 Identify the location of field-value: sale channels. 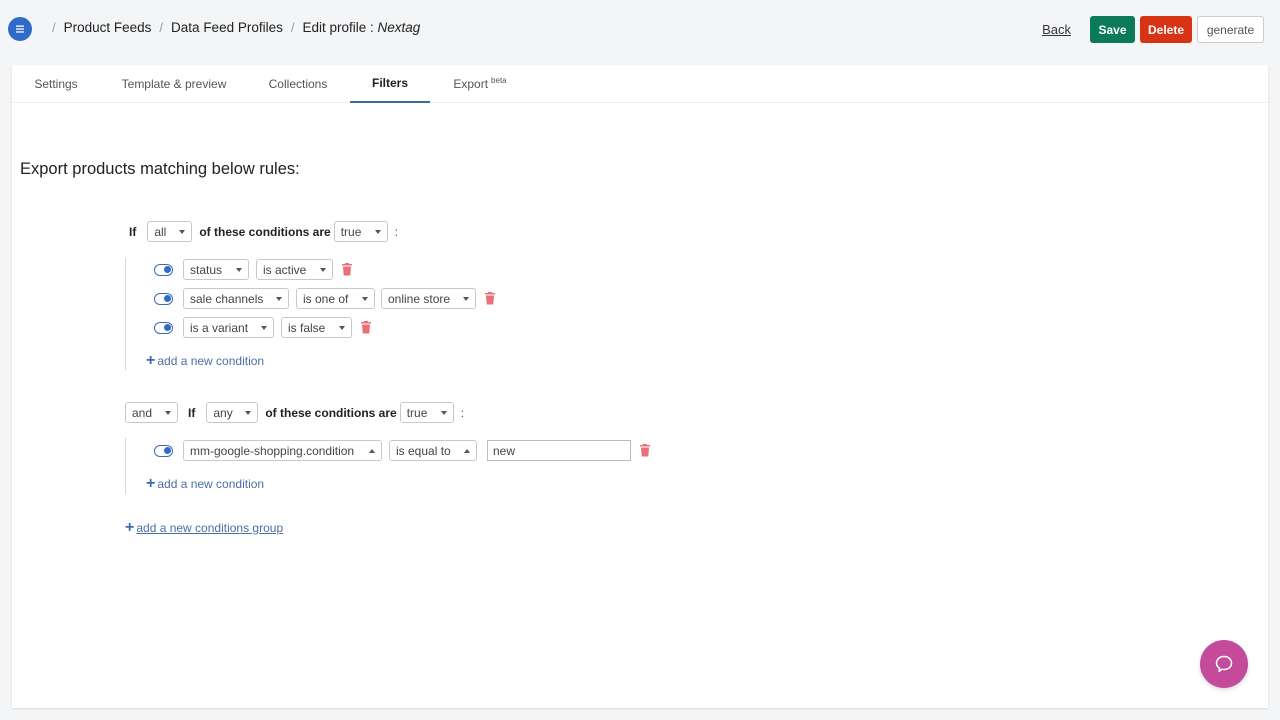
(227, 298).